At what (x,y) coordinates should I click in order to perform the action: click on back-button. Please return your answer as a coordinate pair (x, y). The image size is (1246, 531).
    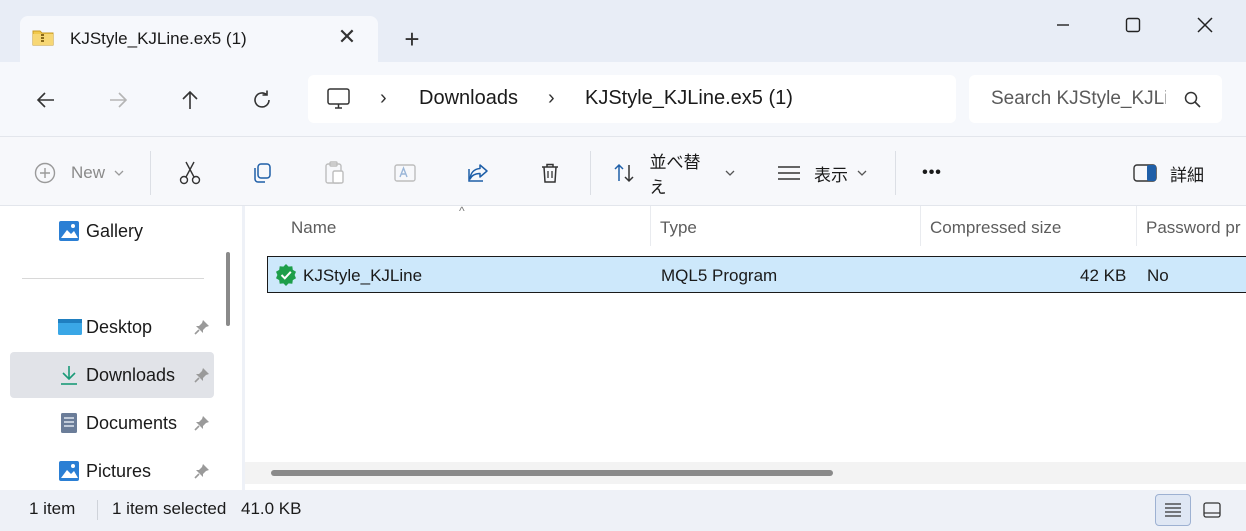
    Looking at the image, I should click on (46, 100).